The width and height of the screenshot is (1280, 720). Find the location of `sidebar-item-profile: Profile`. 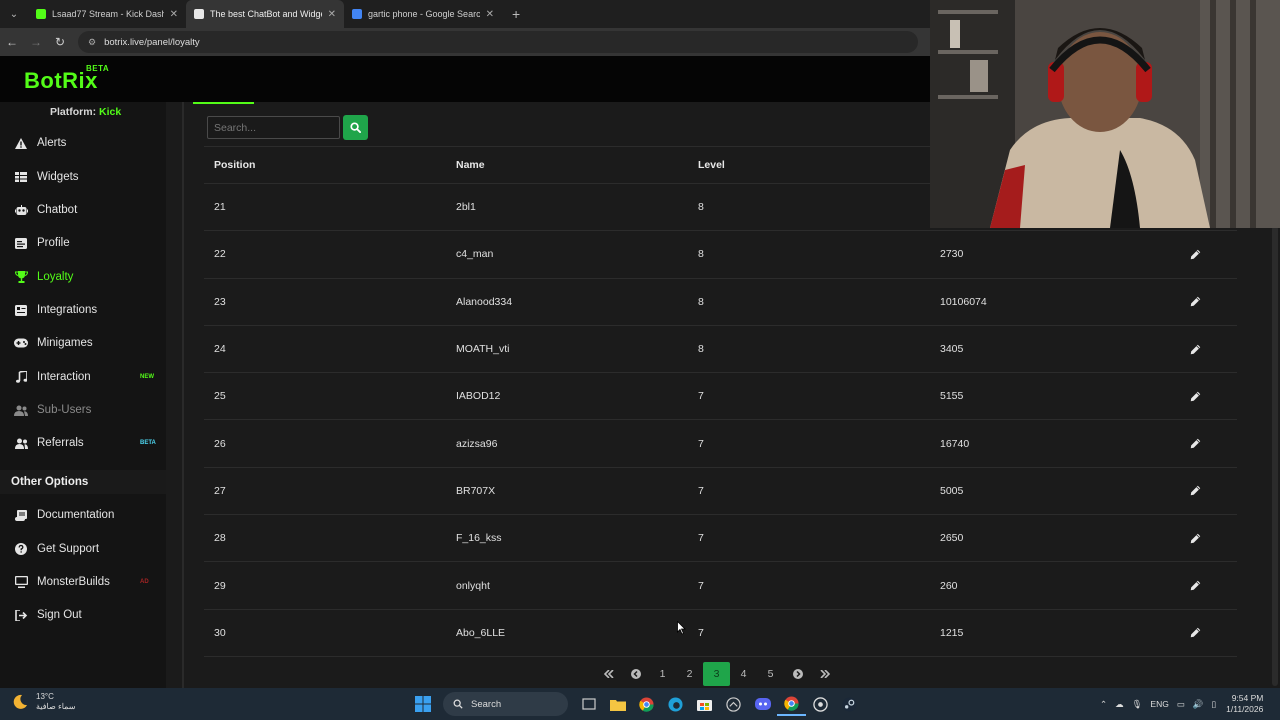

sidebar-item-profile: Profile is located at coordinates (83, 243).